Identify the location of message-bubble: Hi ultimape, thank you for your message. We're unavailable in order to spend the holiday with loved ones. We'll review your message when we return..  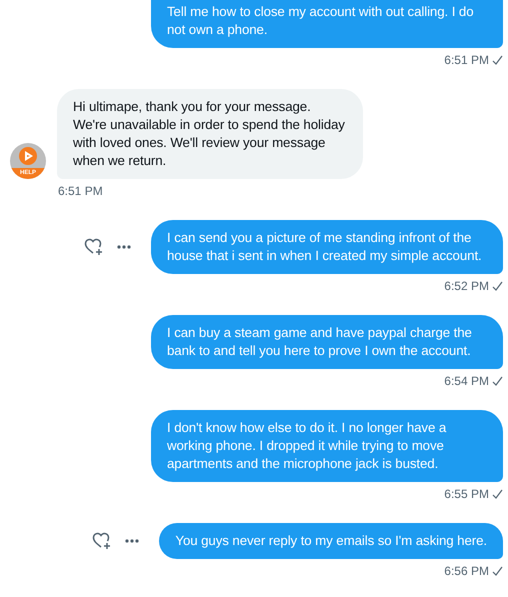
(210, 134).